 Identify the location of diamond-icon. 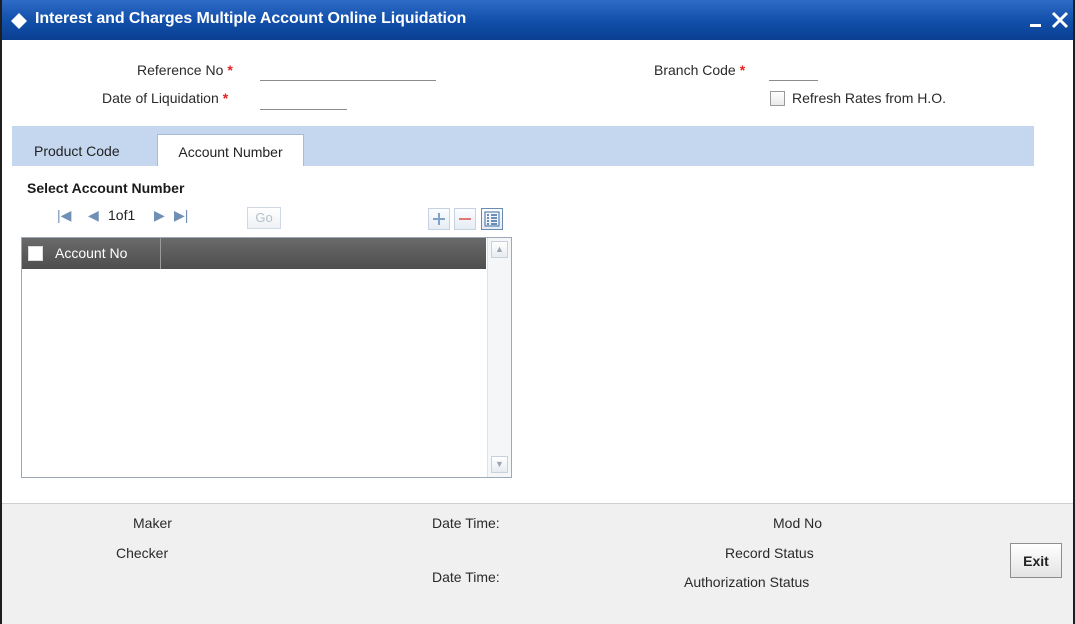
(19, 21).